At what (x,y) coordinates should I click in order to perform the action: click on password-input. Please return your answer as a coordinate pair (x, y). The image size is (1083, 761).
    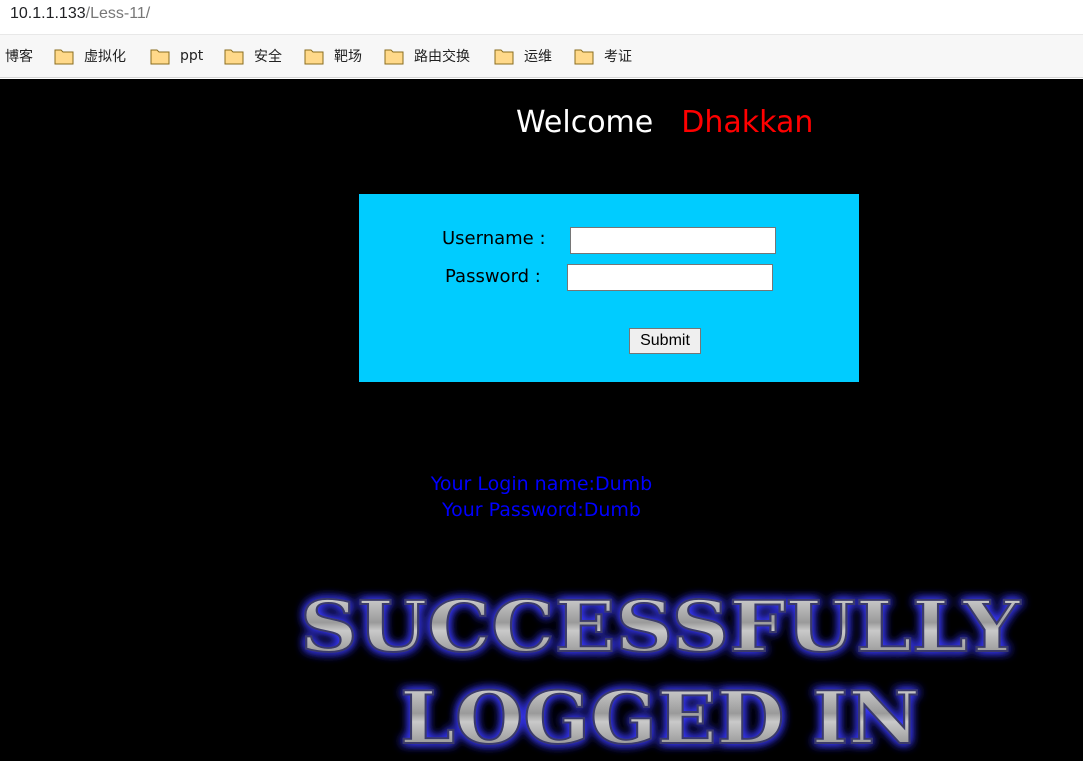
    Looking at the image, I should click on (670, 277).